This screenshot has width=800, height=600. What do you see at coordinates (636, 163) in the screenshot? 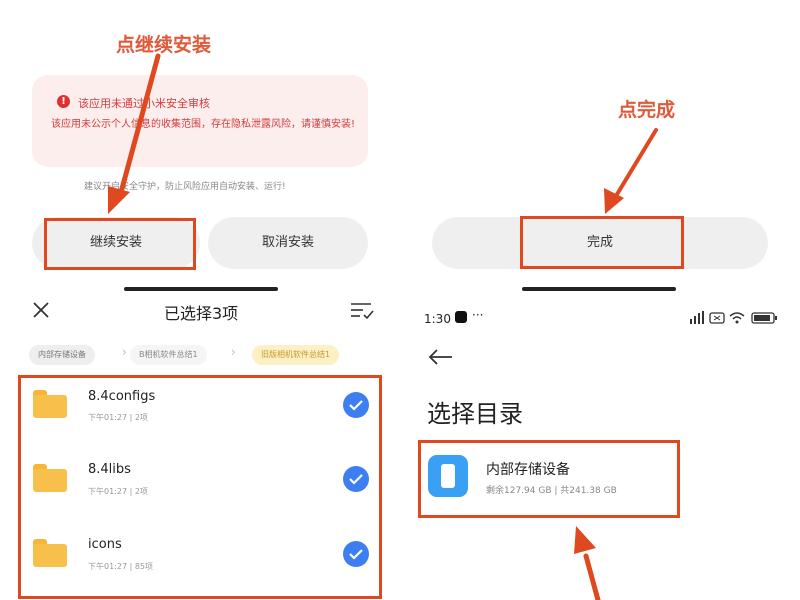
I see `arrow-to-done` at bounding box center [636, 163].